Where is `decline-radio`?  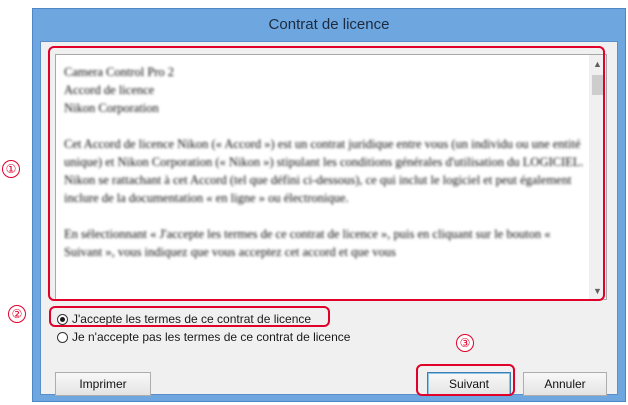 decline-radio is located at coordinates (62, 337).